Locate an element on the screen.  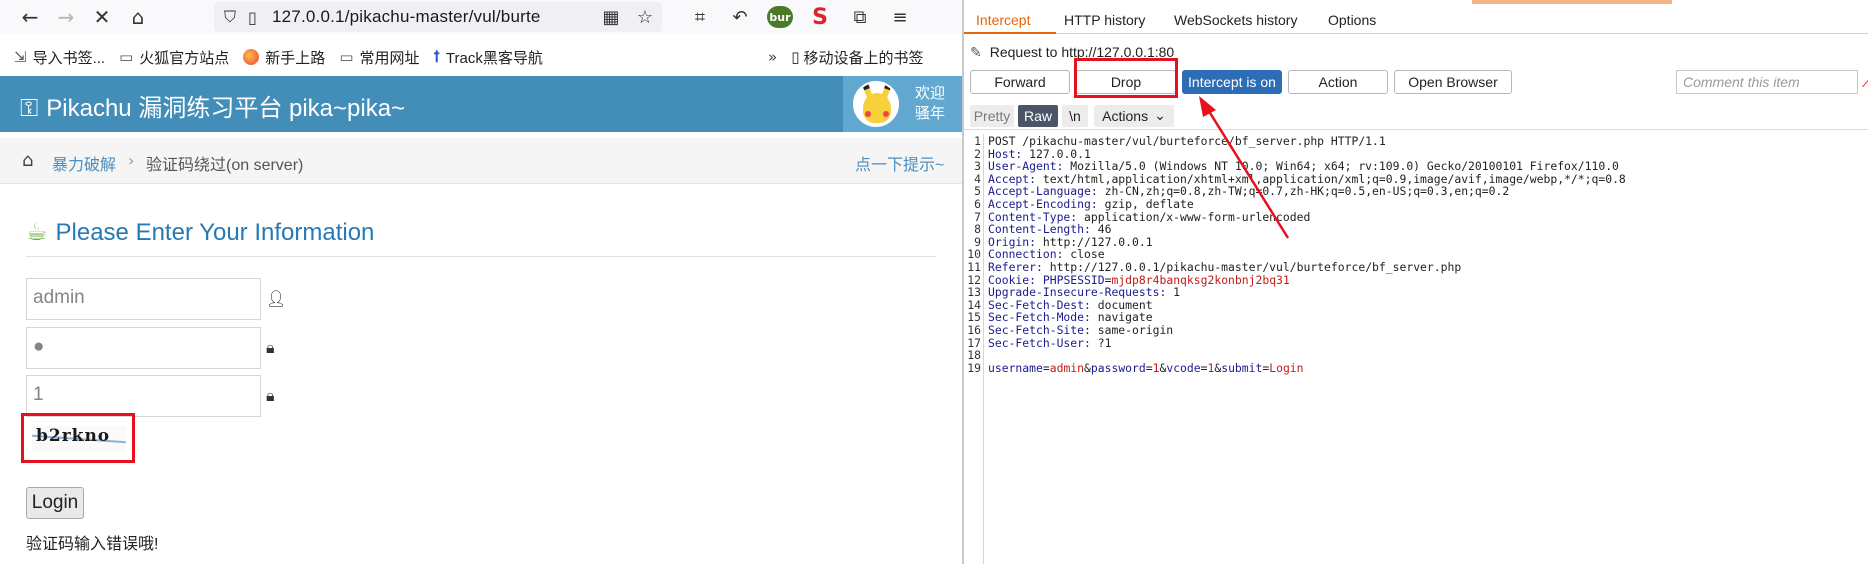
screenshot-icon: ⌗ is located at coordinates (700, 17).